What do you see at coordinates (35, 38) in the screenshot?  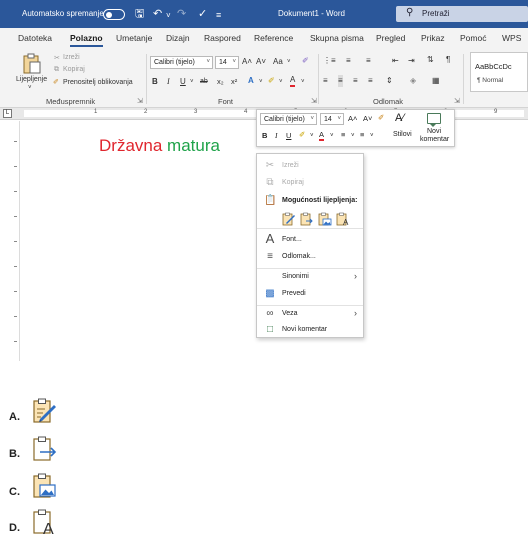 I see `tab-datoteka: Datoteka` at bounding box center [35, 38].